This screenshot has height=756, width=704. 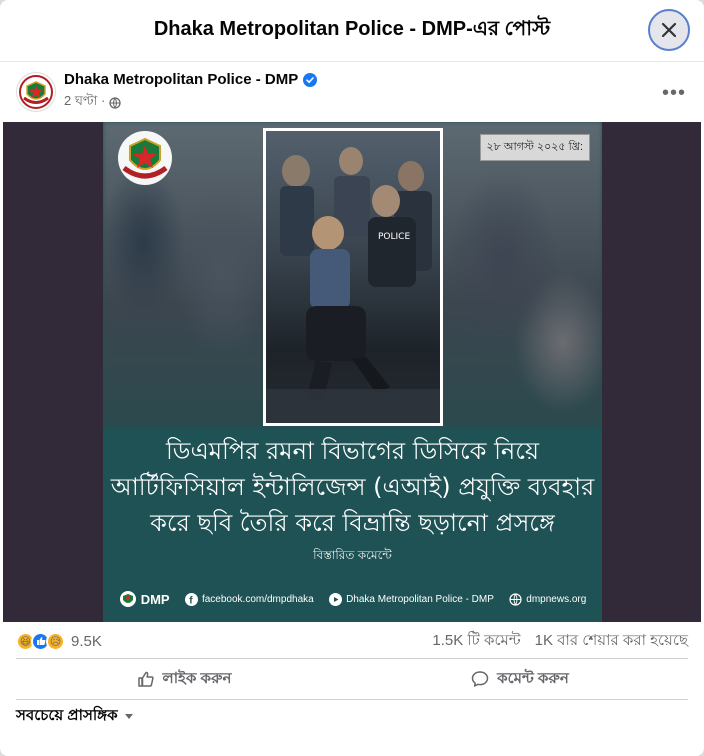 What do you see at coordinates (394, 237) in the screenshot?
I see `svg-text: POLICE` at bounding box center [394, 237].